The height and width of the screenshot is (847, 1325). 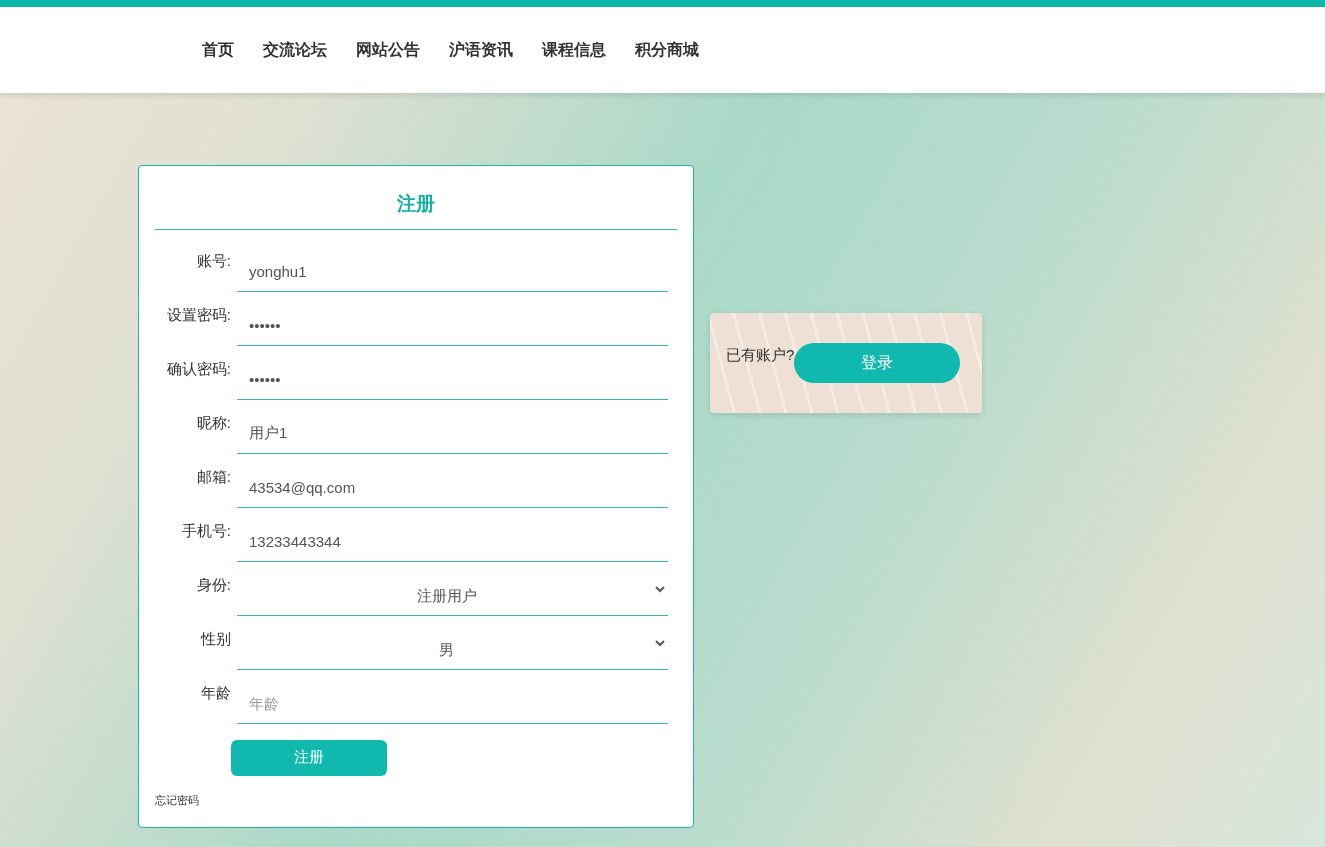 What do you see at coordinates (574, 50) in the screenshot?
I see `nav-link: 课程信息` at bounding box center [574, 50].